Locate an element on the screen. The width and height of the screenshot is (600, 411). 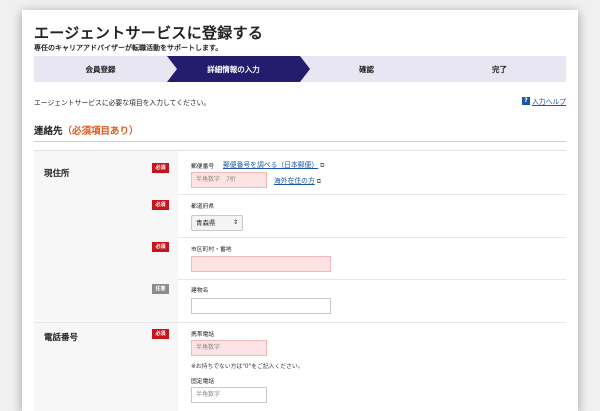
question-icon: ? is located at coordinates (526, 101).